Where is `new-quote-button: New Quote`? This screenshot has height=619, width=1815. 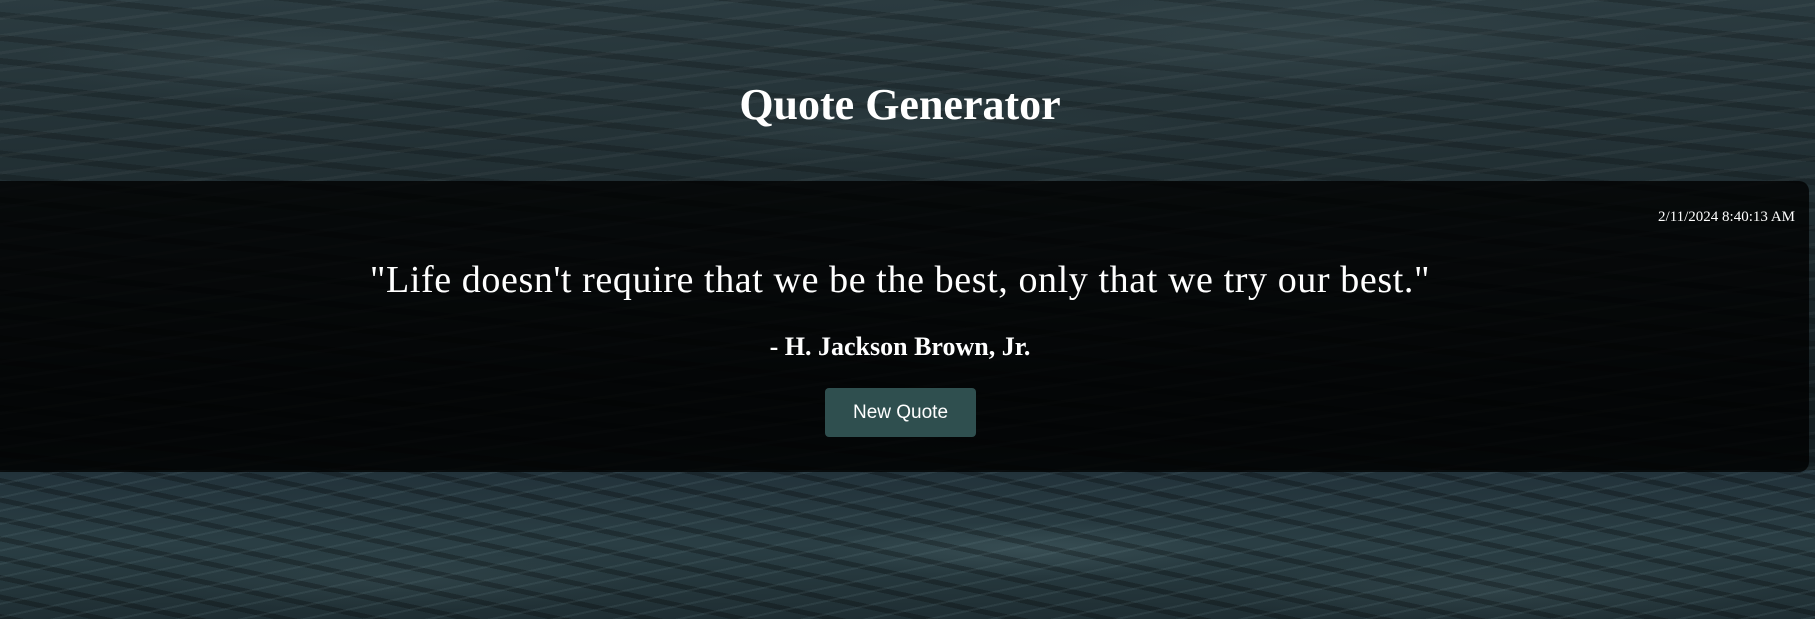
new-quote-button: New Quote is located at coordinates (900, 412).